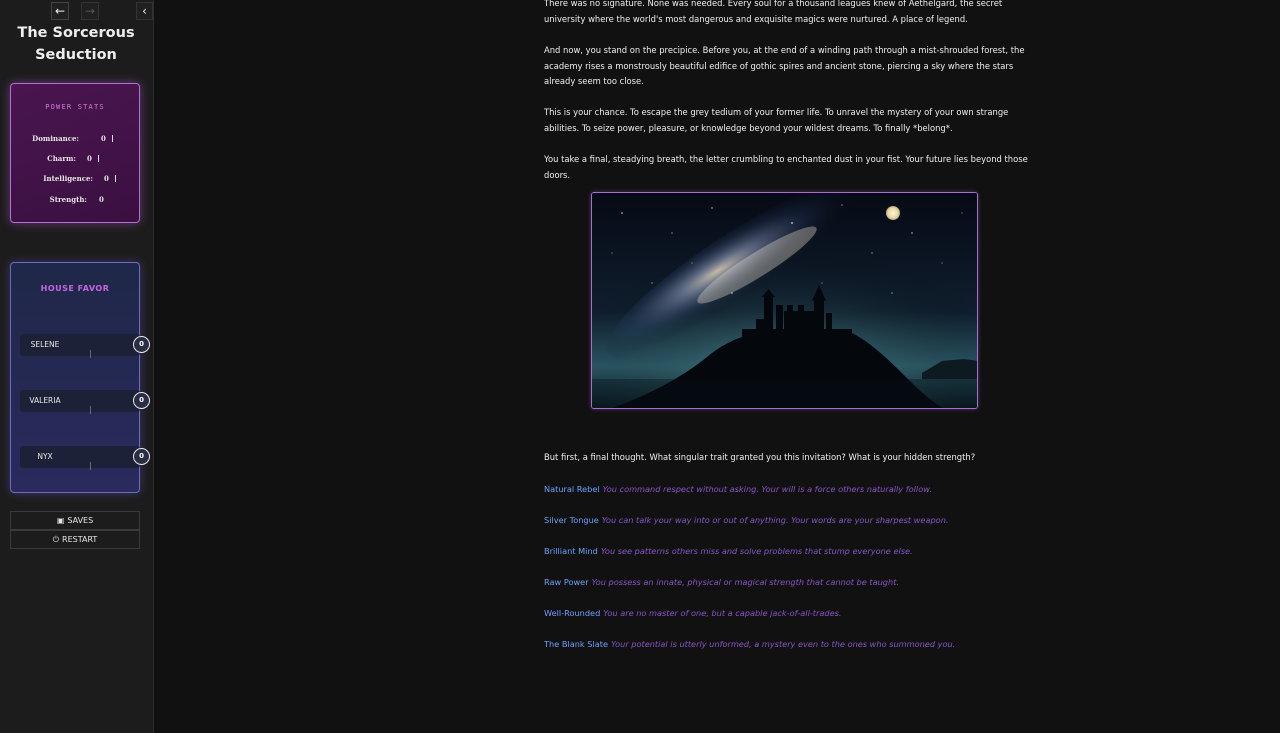 This screenshot has width=1280, height=733. I want to click on history-back-button: ←, so click(60, 11).